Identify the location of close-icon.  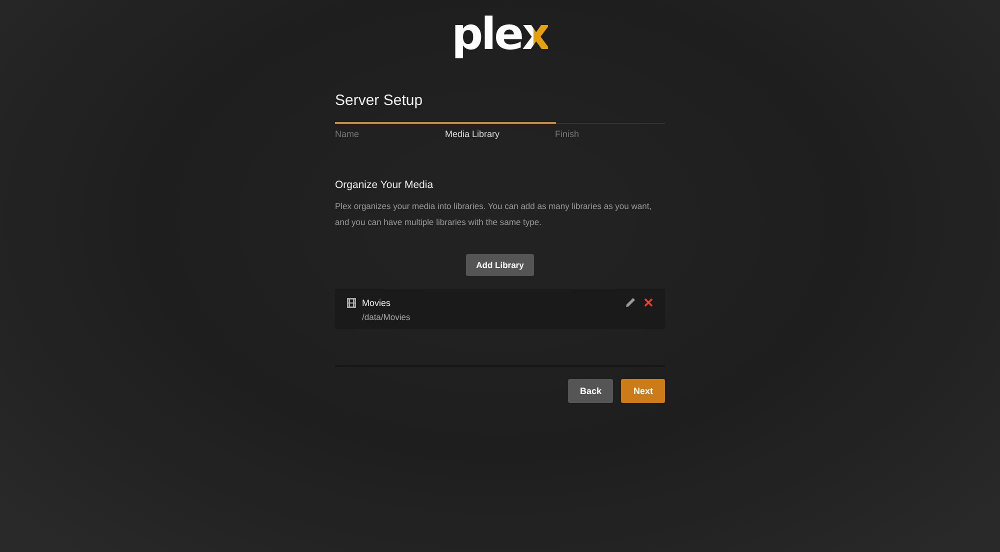
(648, 302).